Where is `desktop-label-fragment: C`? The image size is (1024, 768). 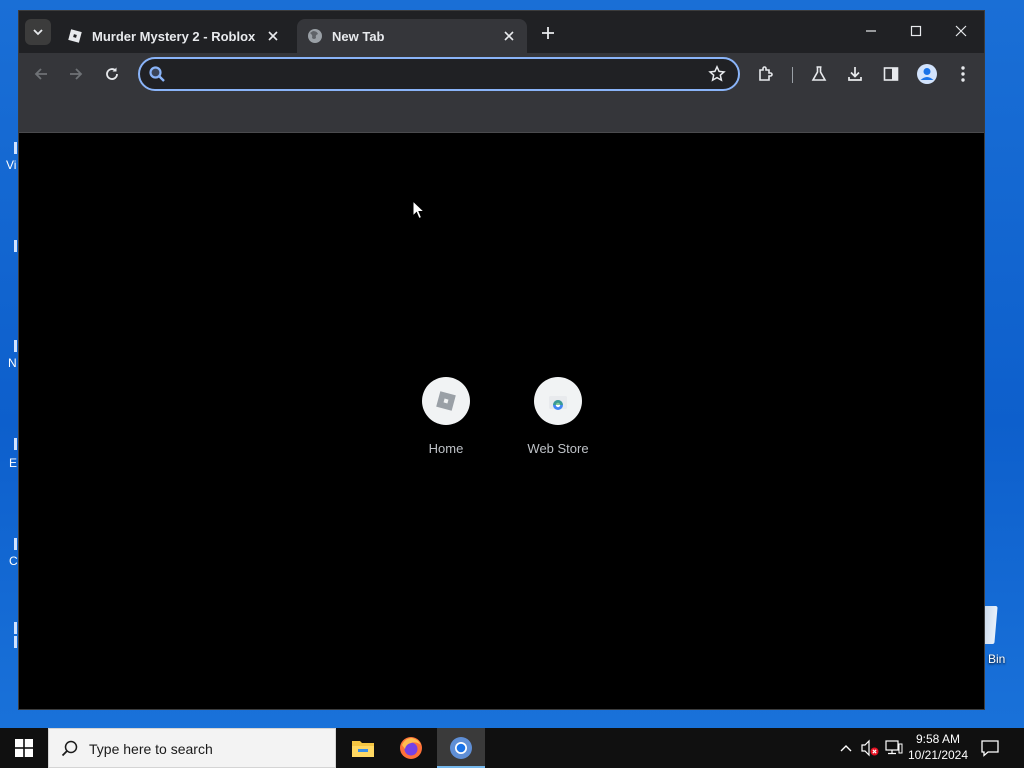 desktop-label-fragment: C is located at coordinates (13, 561).